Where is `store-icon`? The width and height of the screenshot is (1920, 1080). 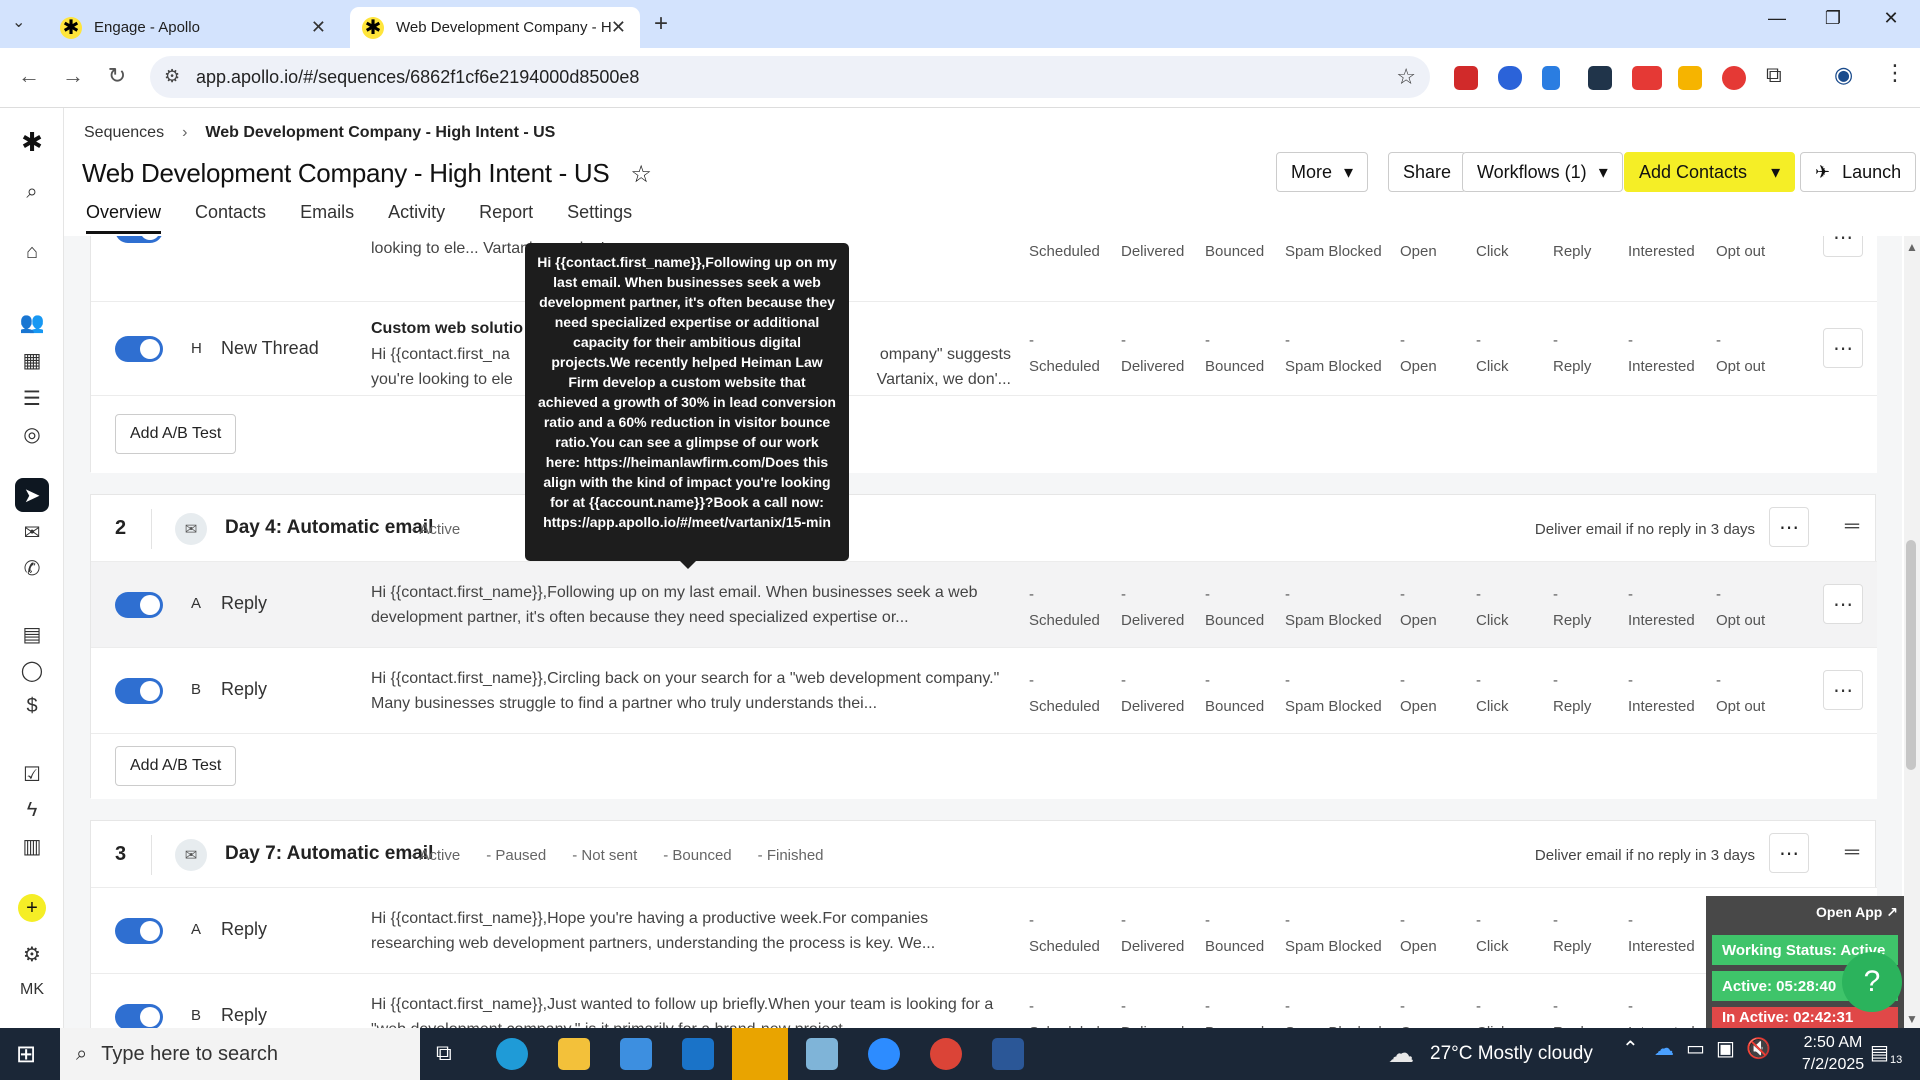 store-icon is located at coordinates (636, 1054).